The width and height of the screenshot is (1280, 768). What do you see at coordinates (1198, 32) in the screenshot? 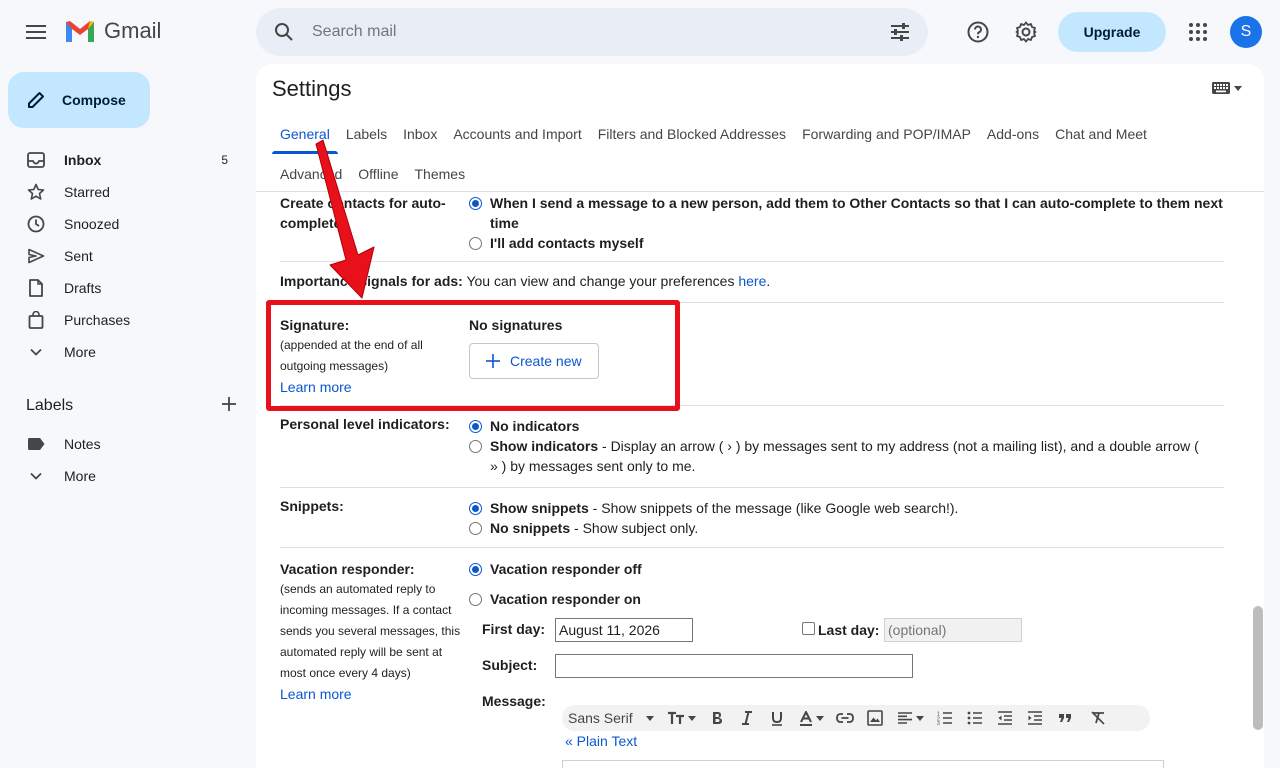
I see `apps-grid-icon` at bounding box center [1198, 32].